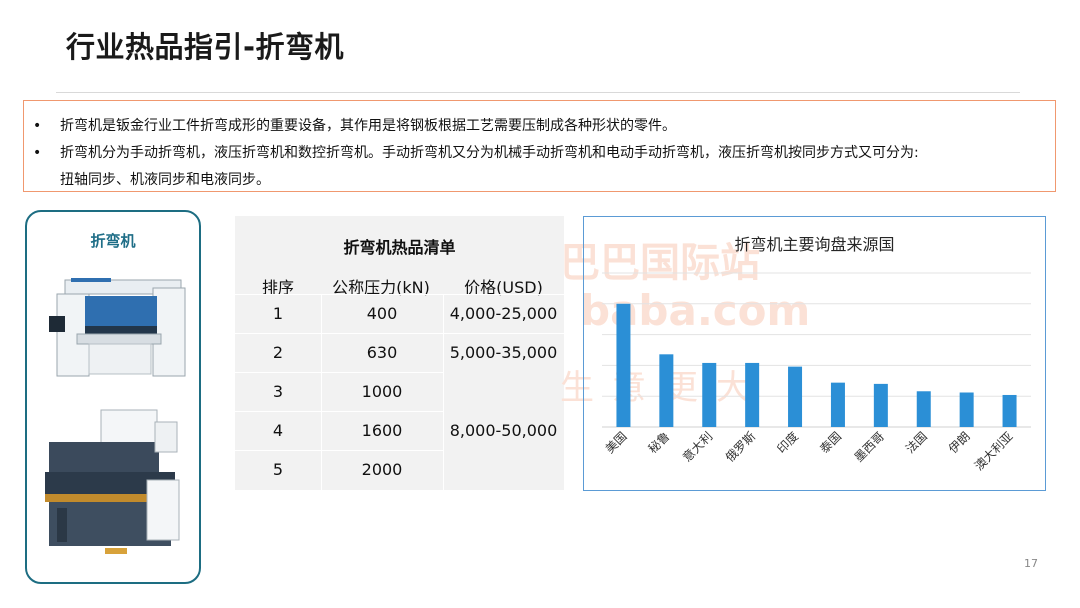 The width and height of the screenshot is (1080, 608). Describe the element at coordinates (382, 469) in the screenshot. I see `table-cell-pressure: 2000` at that location.